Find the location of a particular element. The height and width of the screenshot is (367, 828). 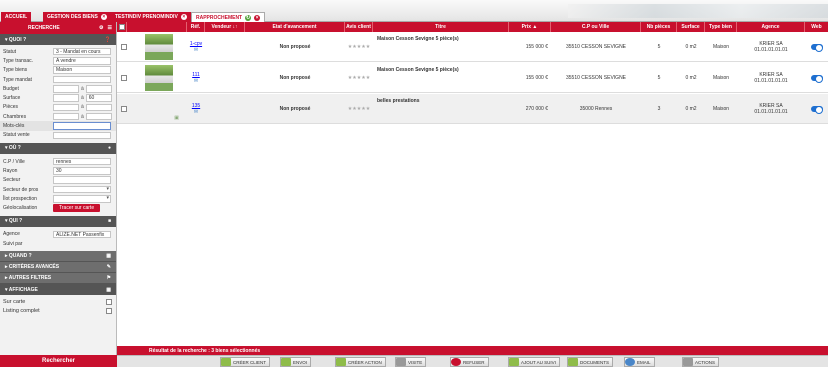

field-secteur-pros: Secteur de pros is located at coordinates (58, 189).